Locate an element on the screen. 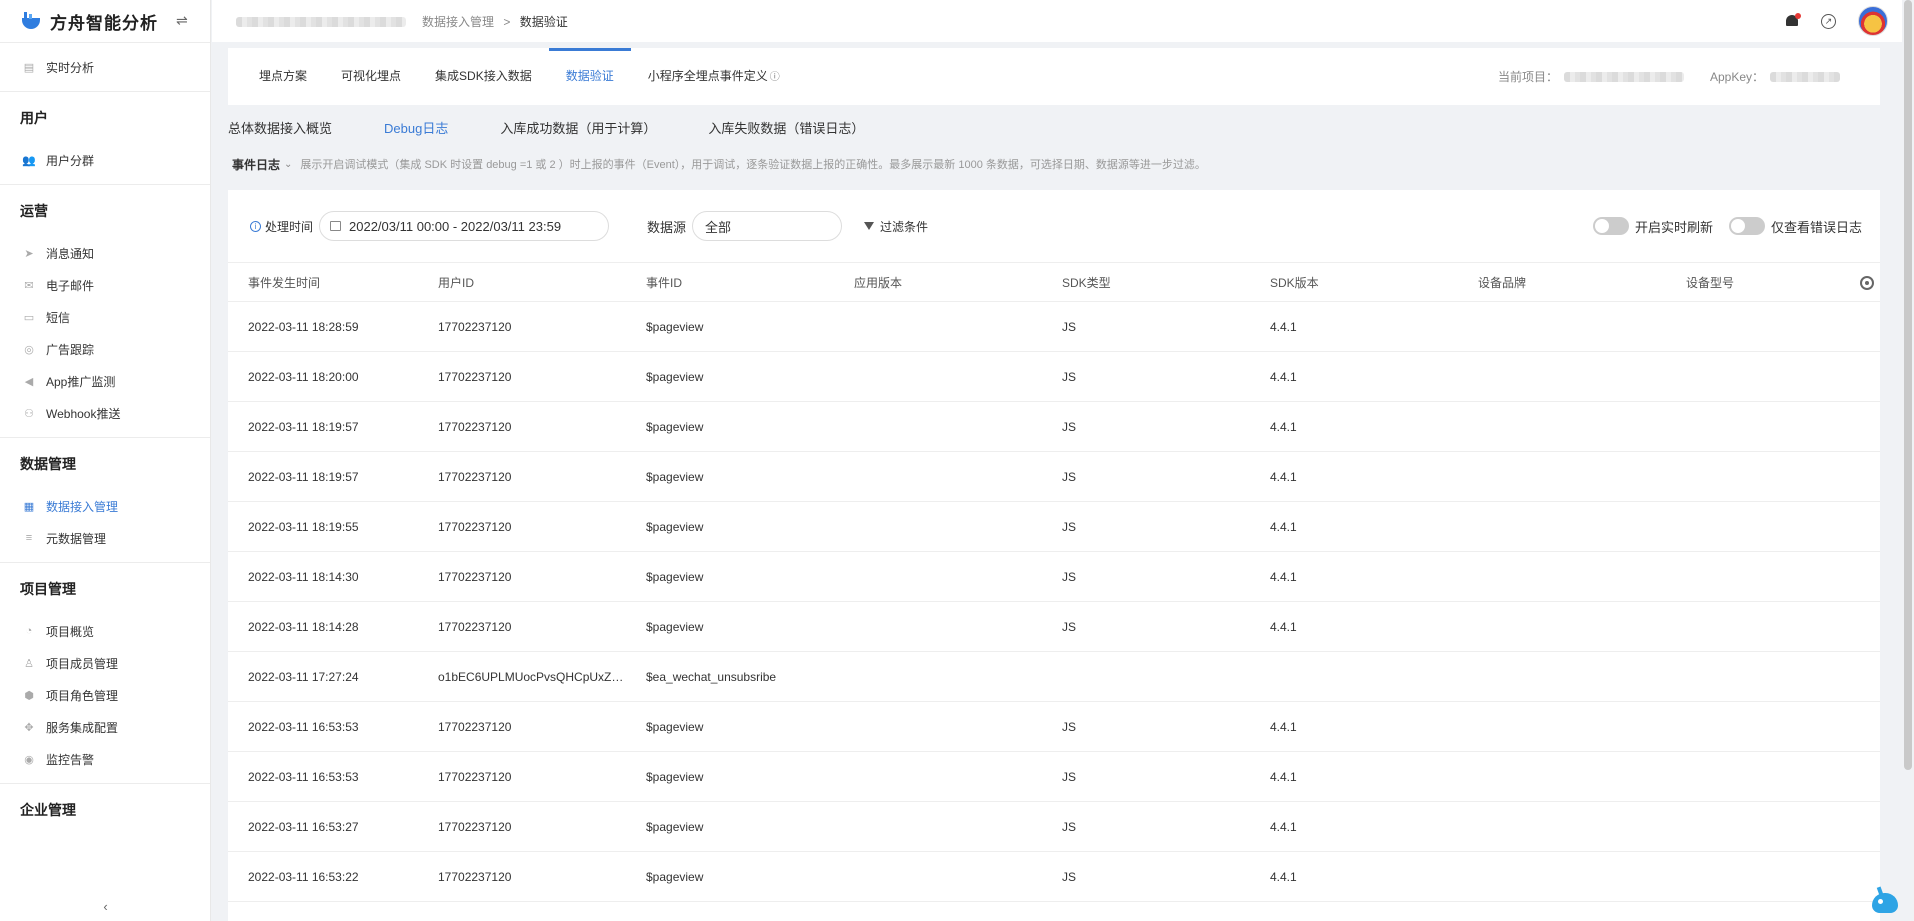 The height and width of the screenshot is (921, 1914). subtab-3: 入库失败数据（错误日志） is located at coordinates (786, 127).